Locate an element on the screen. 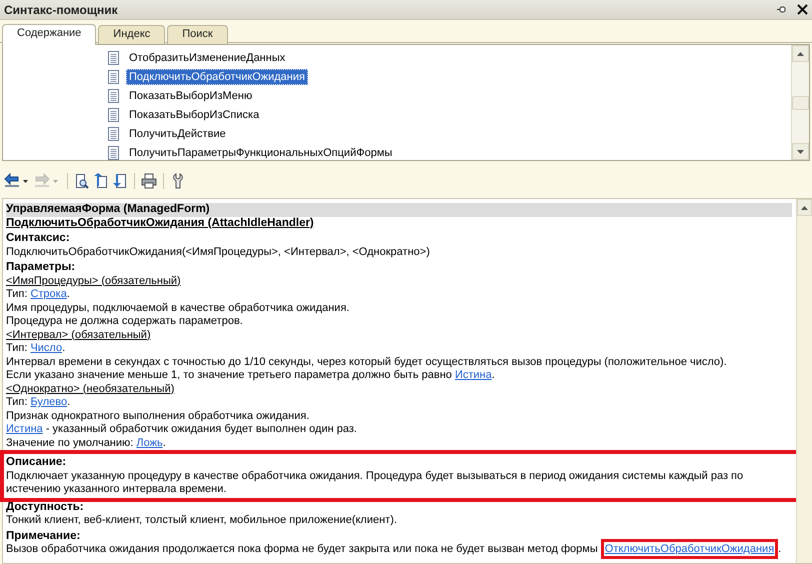 The image size is (812, 564). parameter-name: <ИмяПроцедуры> (обязательный) is located at coordinates (94, 281).